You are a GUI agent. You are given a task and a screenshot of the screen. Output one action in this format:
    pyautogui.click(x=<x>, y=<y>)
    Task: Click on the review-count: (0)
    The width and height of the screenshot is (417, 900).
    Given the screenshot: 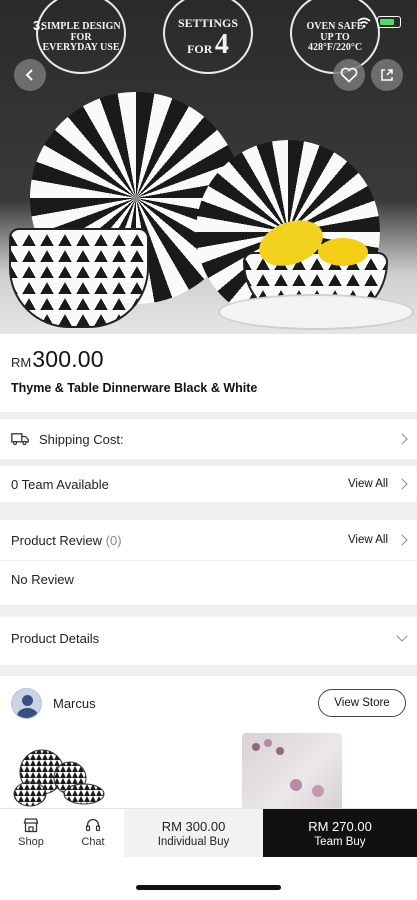 What is the action you would take?
    pyautogui.click(x=113, y=540)
    